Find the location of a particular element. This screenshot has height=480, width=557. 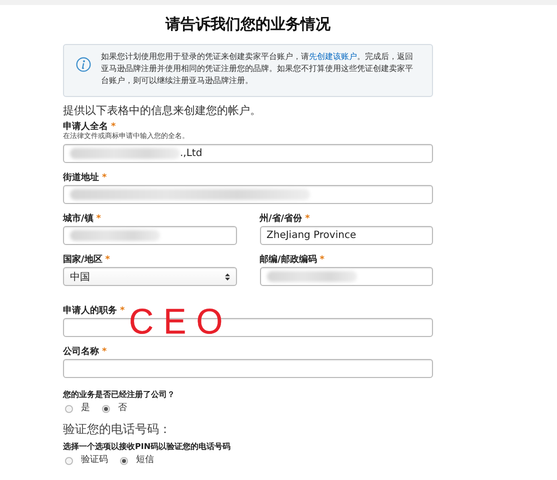

field-label: 城市/镇 * is located at coordinates (82, 219).